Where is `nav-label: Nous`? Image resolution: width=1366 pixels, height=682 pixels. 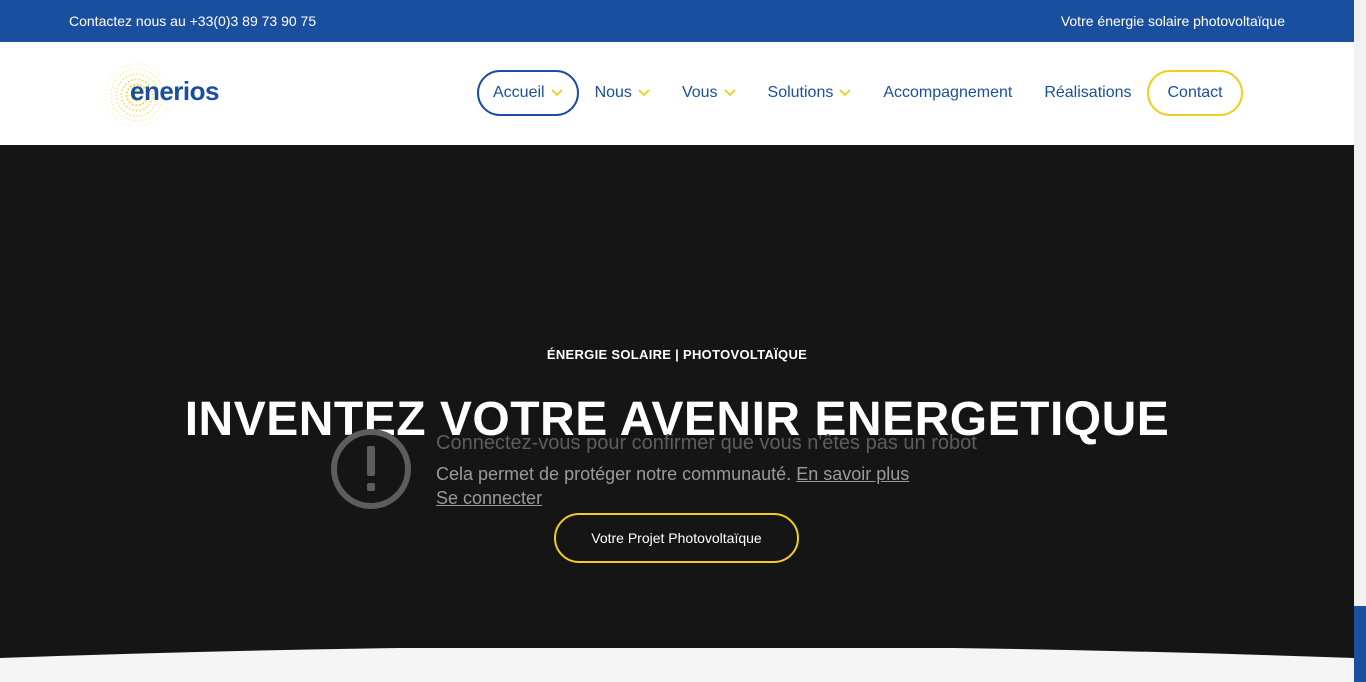 nav-label: Nous is located at coordinates (613, 92).